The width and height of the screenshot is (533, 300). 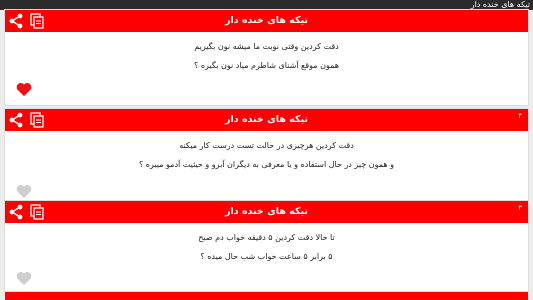 I want to click on next-card-header, so click(x=266, y=296).